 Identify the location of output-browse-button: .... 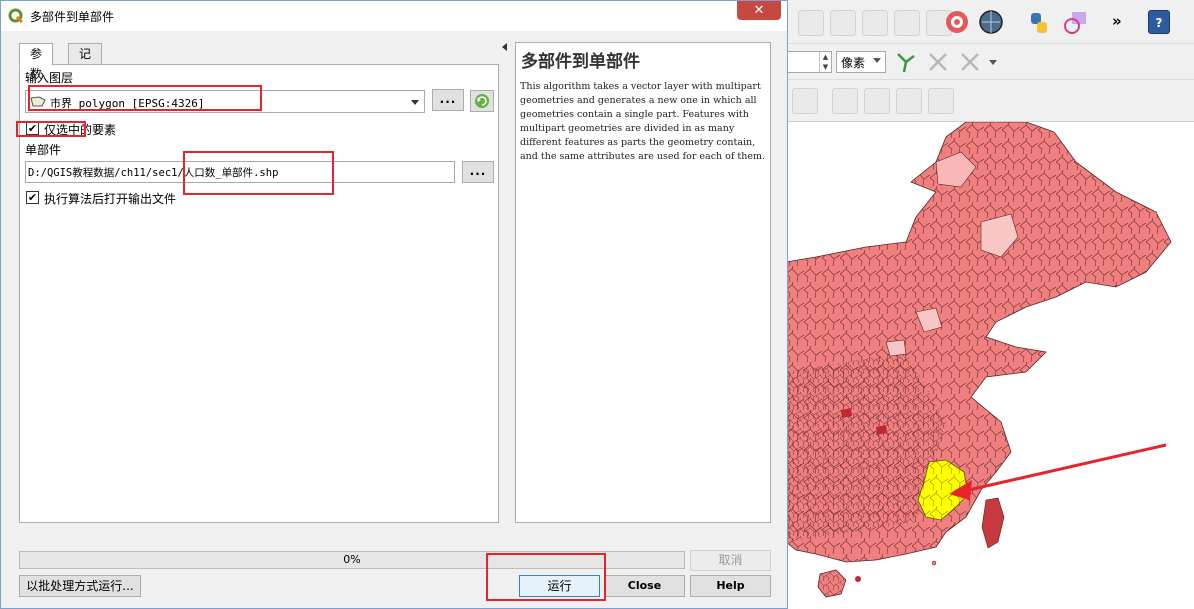
(478, 172).